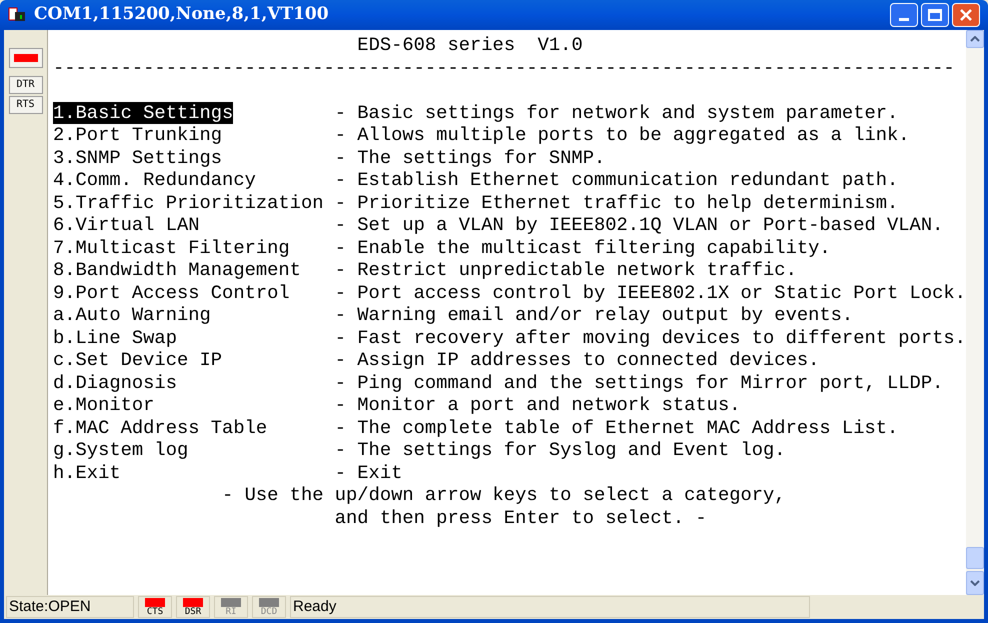  I want to click on chevron-down-icon, so click(975, 583).